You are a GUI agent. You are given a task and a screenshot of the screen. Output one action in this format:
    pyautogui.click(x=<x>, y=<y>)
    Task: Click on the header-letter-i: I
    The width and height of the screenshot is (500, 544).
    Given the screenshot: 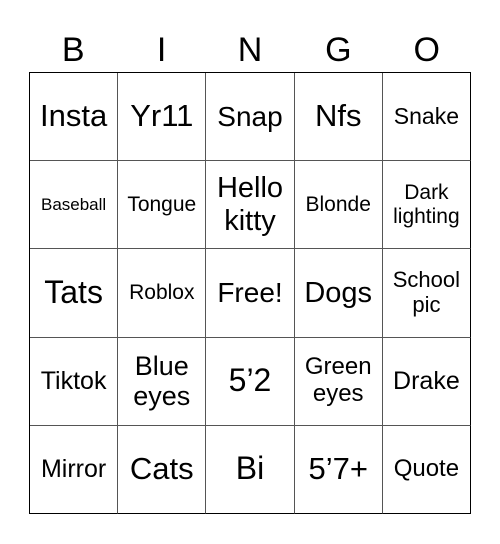 What is the action you would take?
    pyautogui.click(x=161, y=50)
    